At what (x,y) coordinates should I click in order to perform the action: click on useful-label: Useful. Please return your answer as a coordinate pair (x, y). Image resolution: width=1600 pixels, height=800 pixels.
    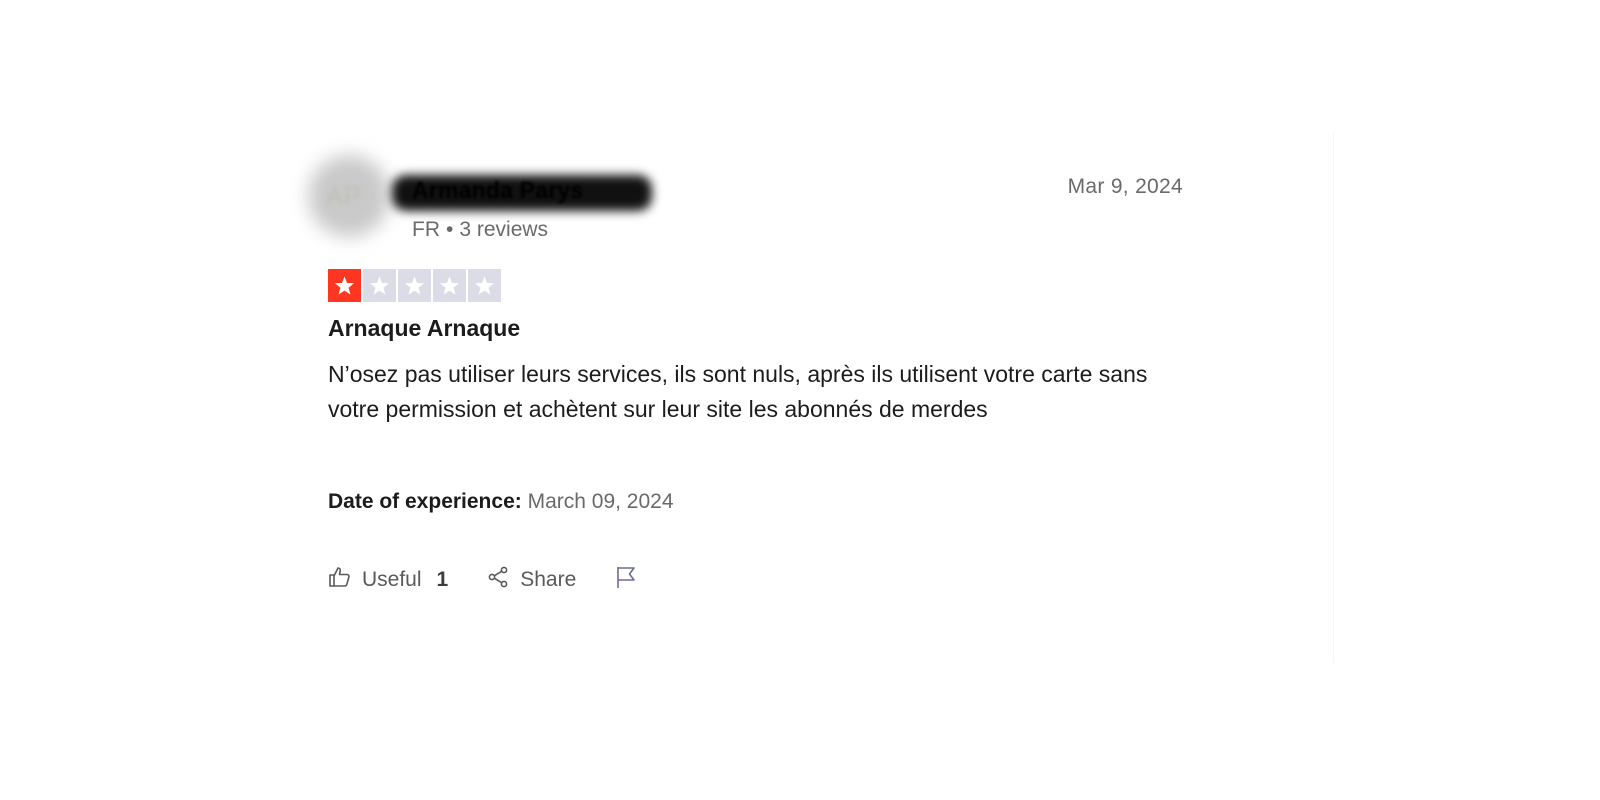
    Looking at the image, I should click on (392, 579).